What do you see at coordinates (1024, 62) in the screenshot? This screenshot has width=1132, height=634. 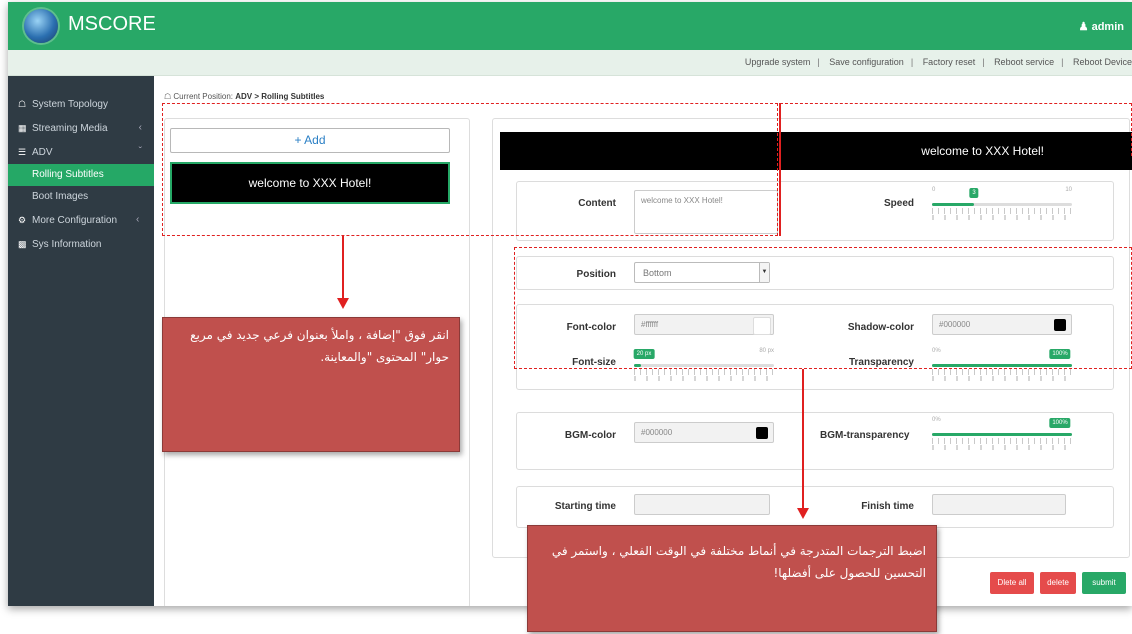 I see `reboot-service-link: Reboot service` at bounding box center [1024, 62].